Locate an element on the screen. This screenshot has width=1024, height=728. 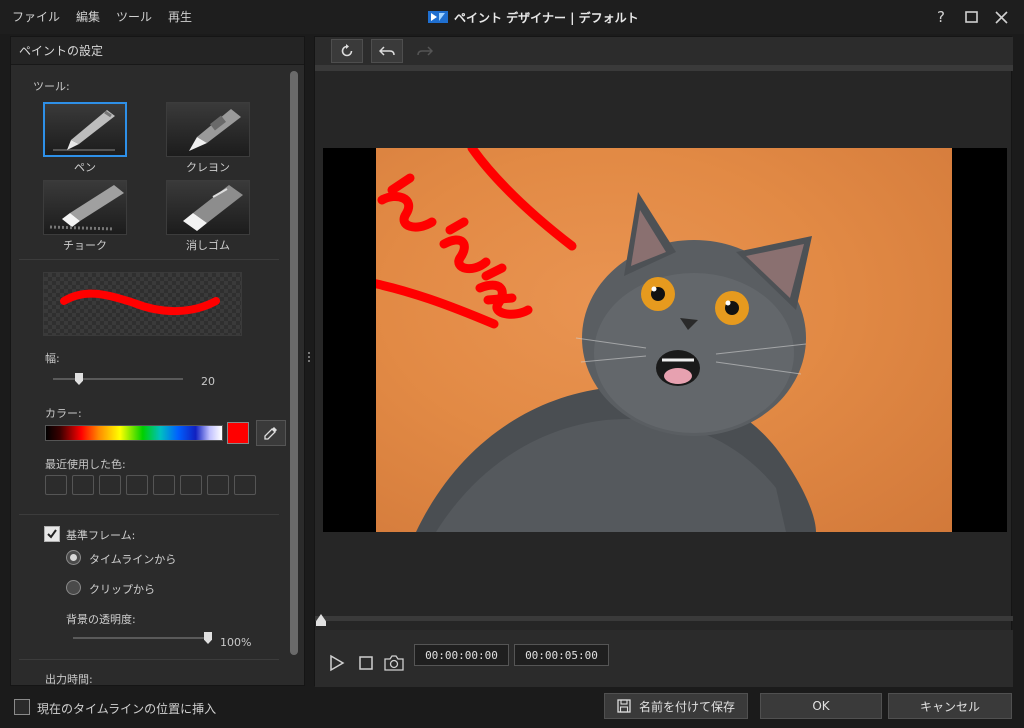
radio-from-clip is located at coordinates (73, 587).